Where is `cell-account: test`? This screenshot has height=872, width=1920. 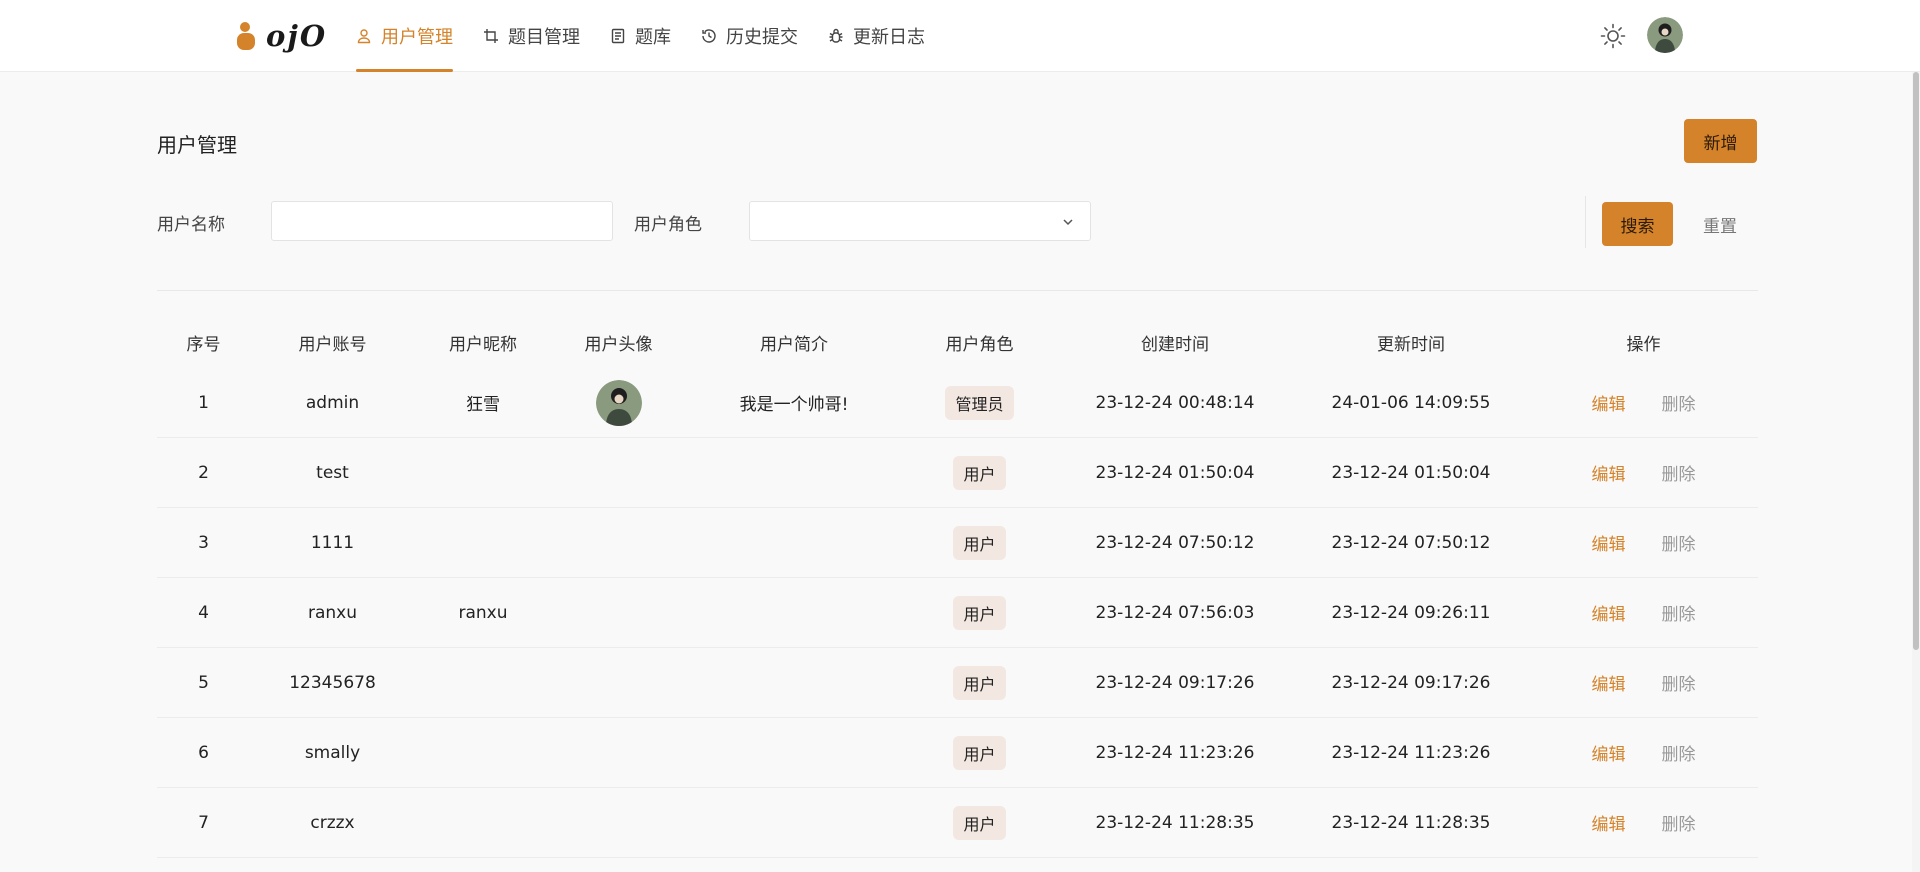
cell-account: test is located at coordinates (332, 472).